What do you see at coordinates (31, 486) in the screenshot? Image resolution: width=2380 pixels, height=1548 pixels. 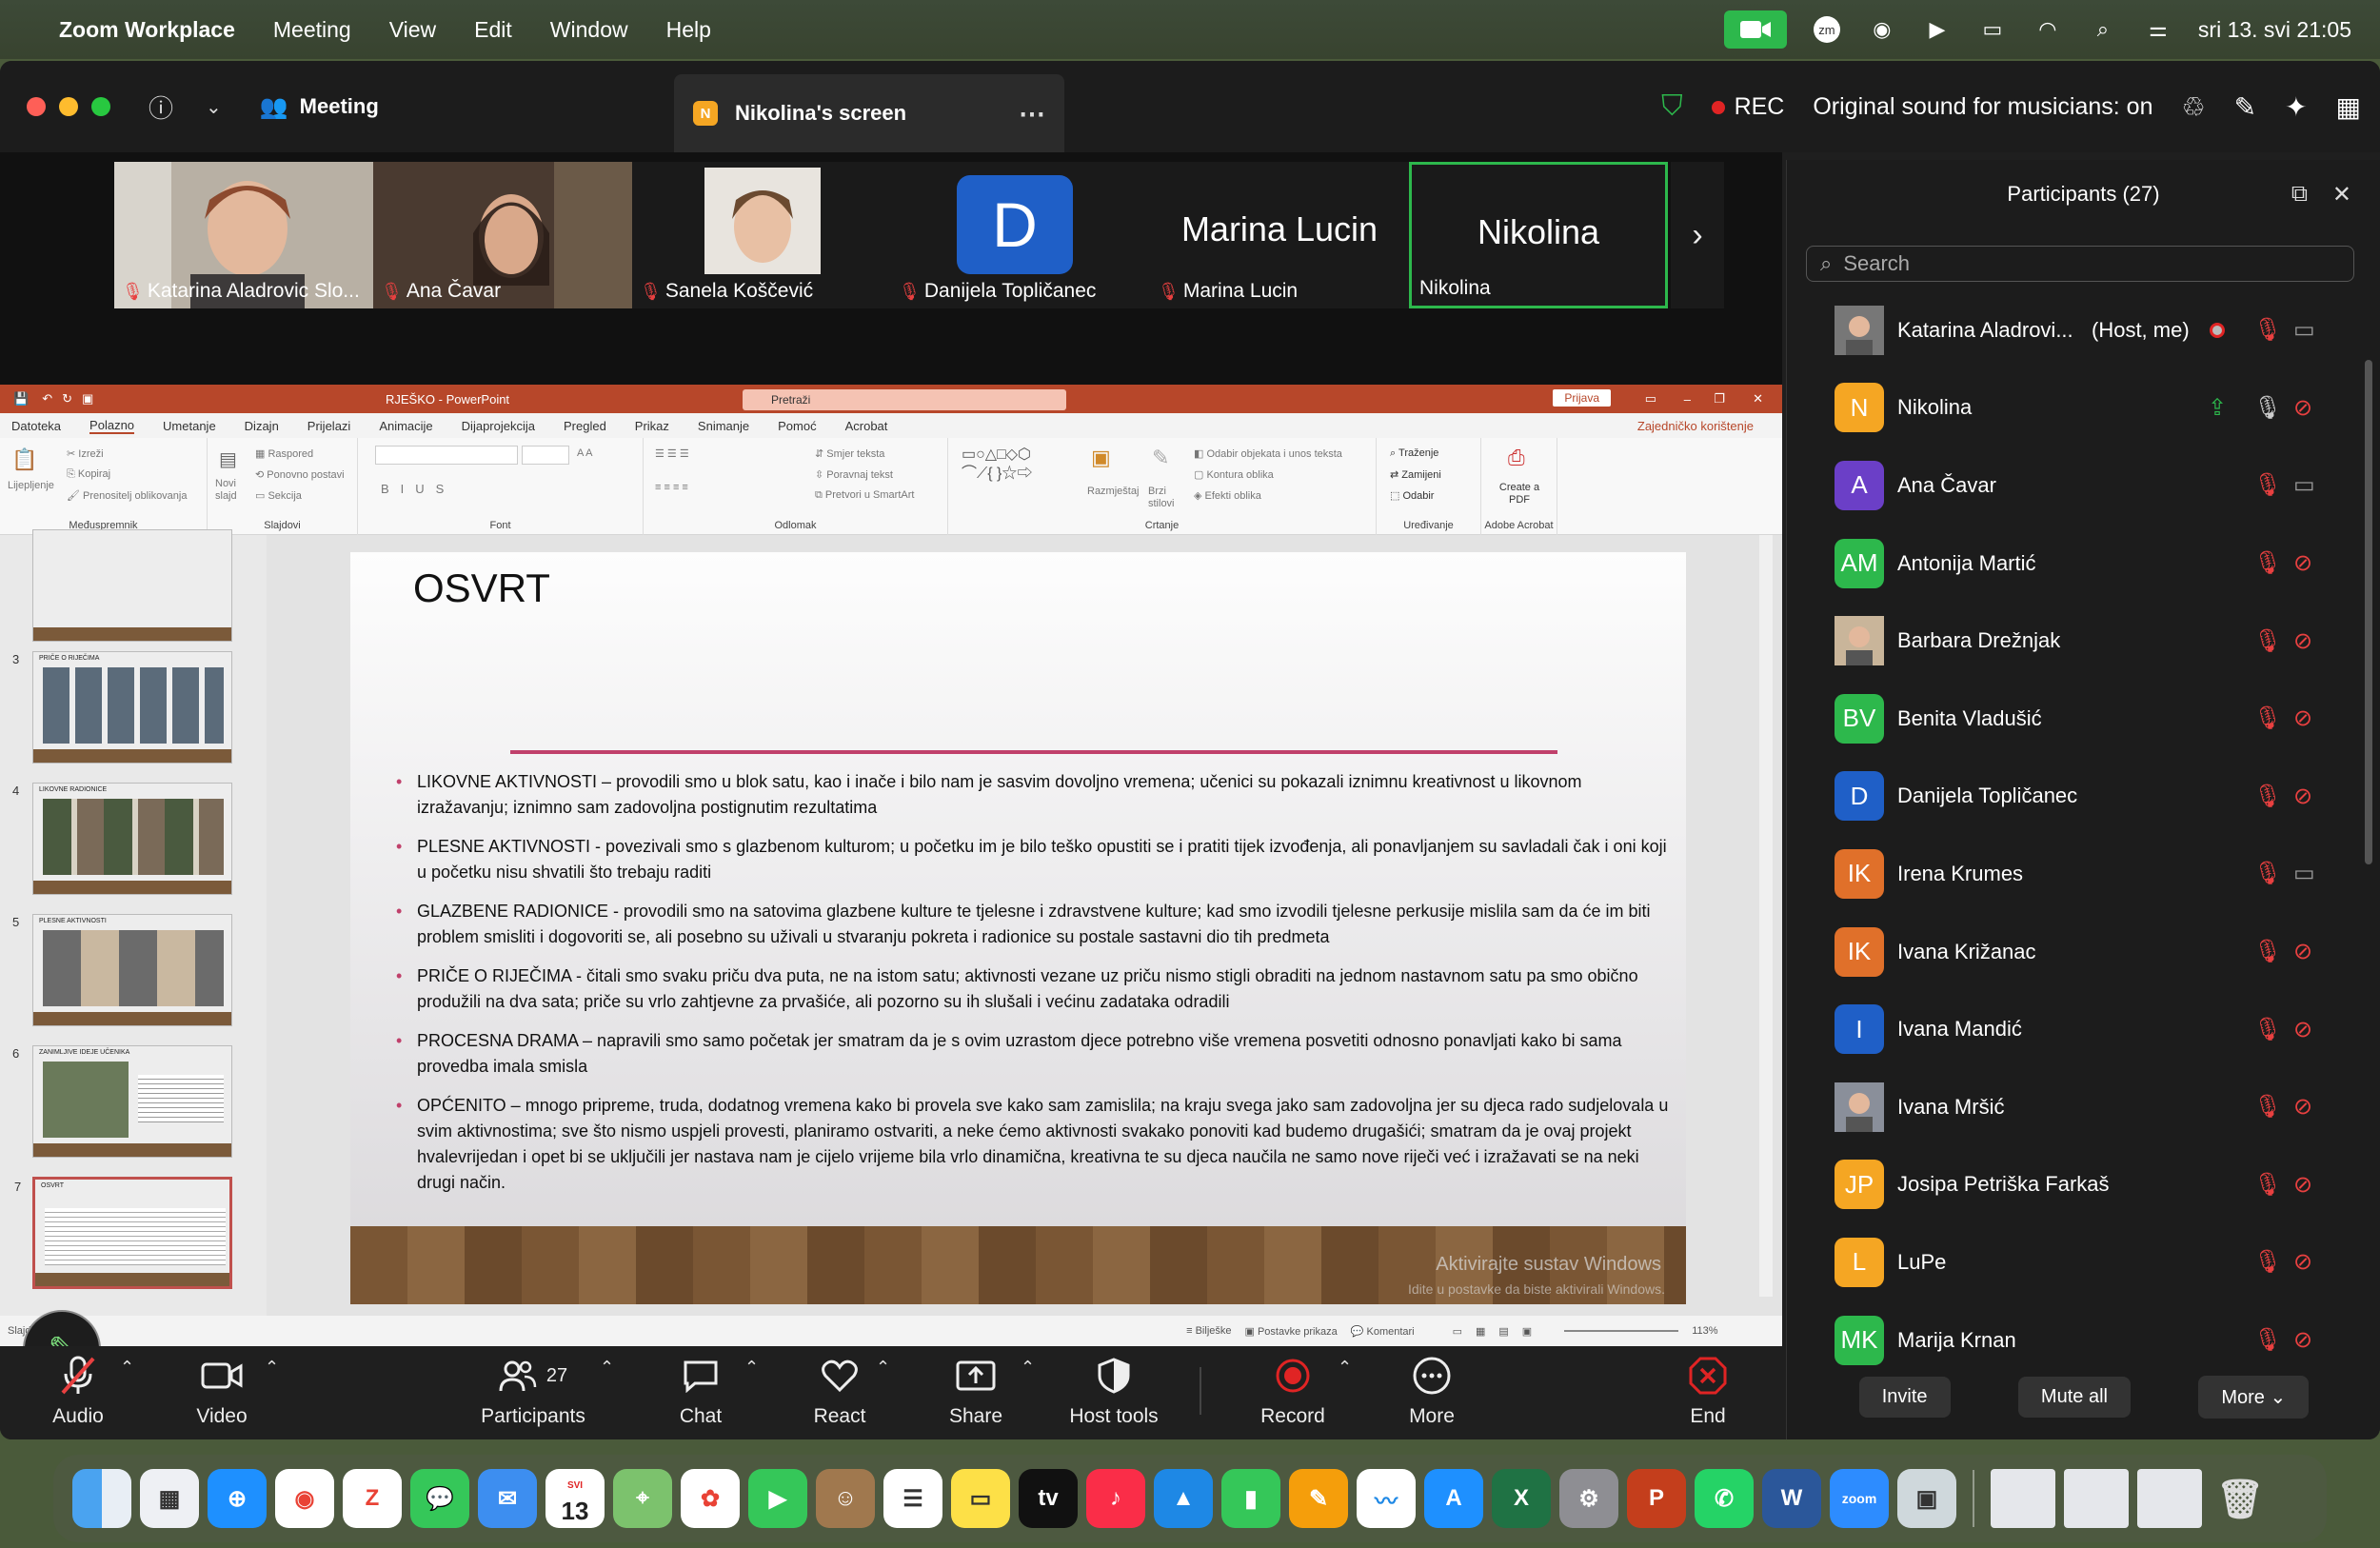 I see `paste-label: Lijepljenje` at bounding box center [31, 486].